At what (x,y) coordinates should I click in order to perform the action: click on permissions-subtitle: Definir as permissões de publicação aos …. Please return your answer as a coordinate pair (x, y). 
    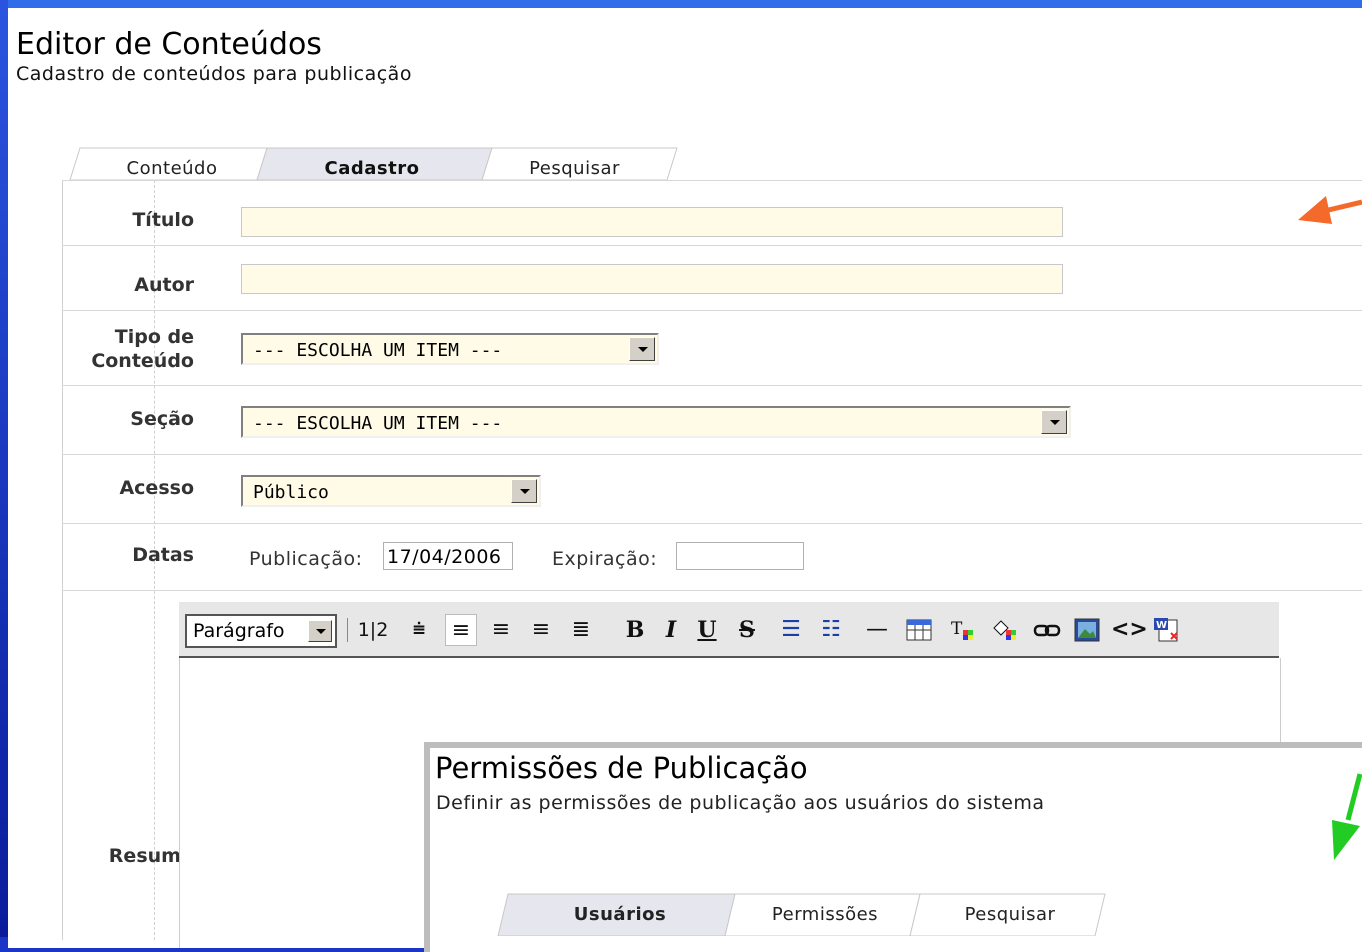
    Looking at the image, I should click on (740, 803).